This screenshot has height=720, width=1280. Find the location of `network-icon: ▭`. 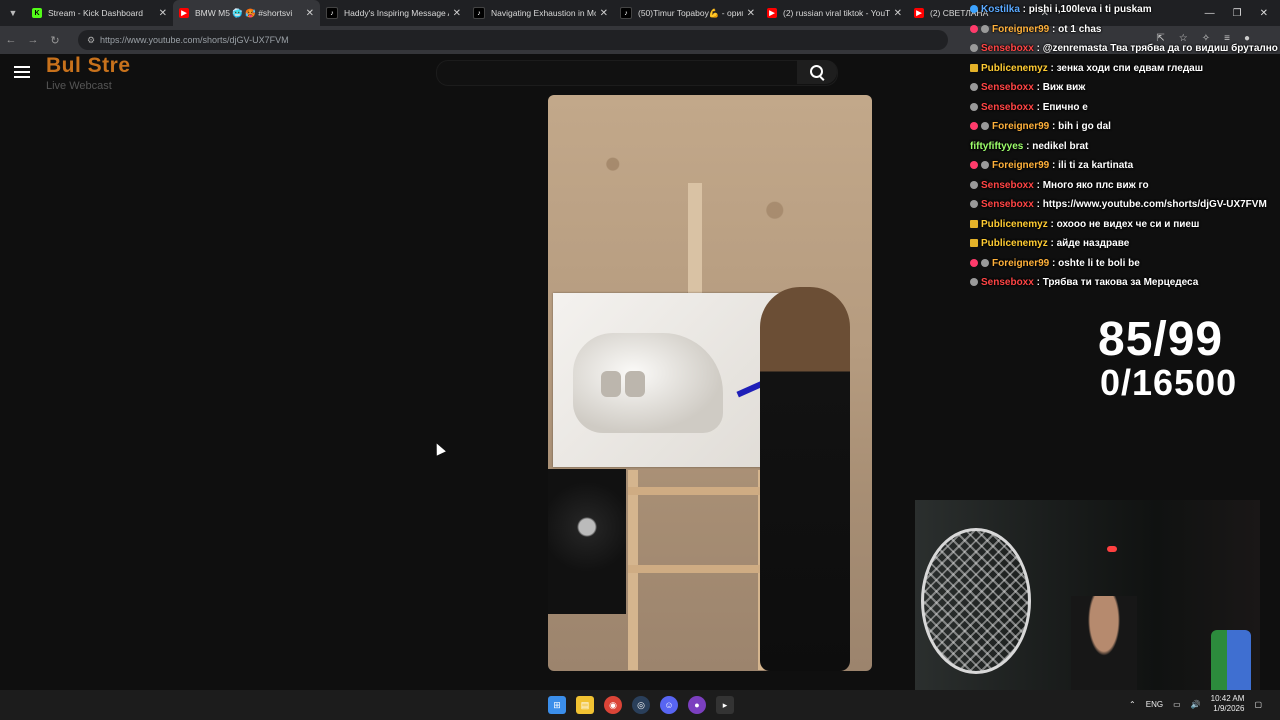

network-icon: ▭ is located at coordinates (1177, 704).